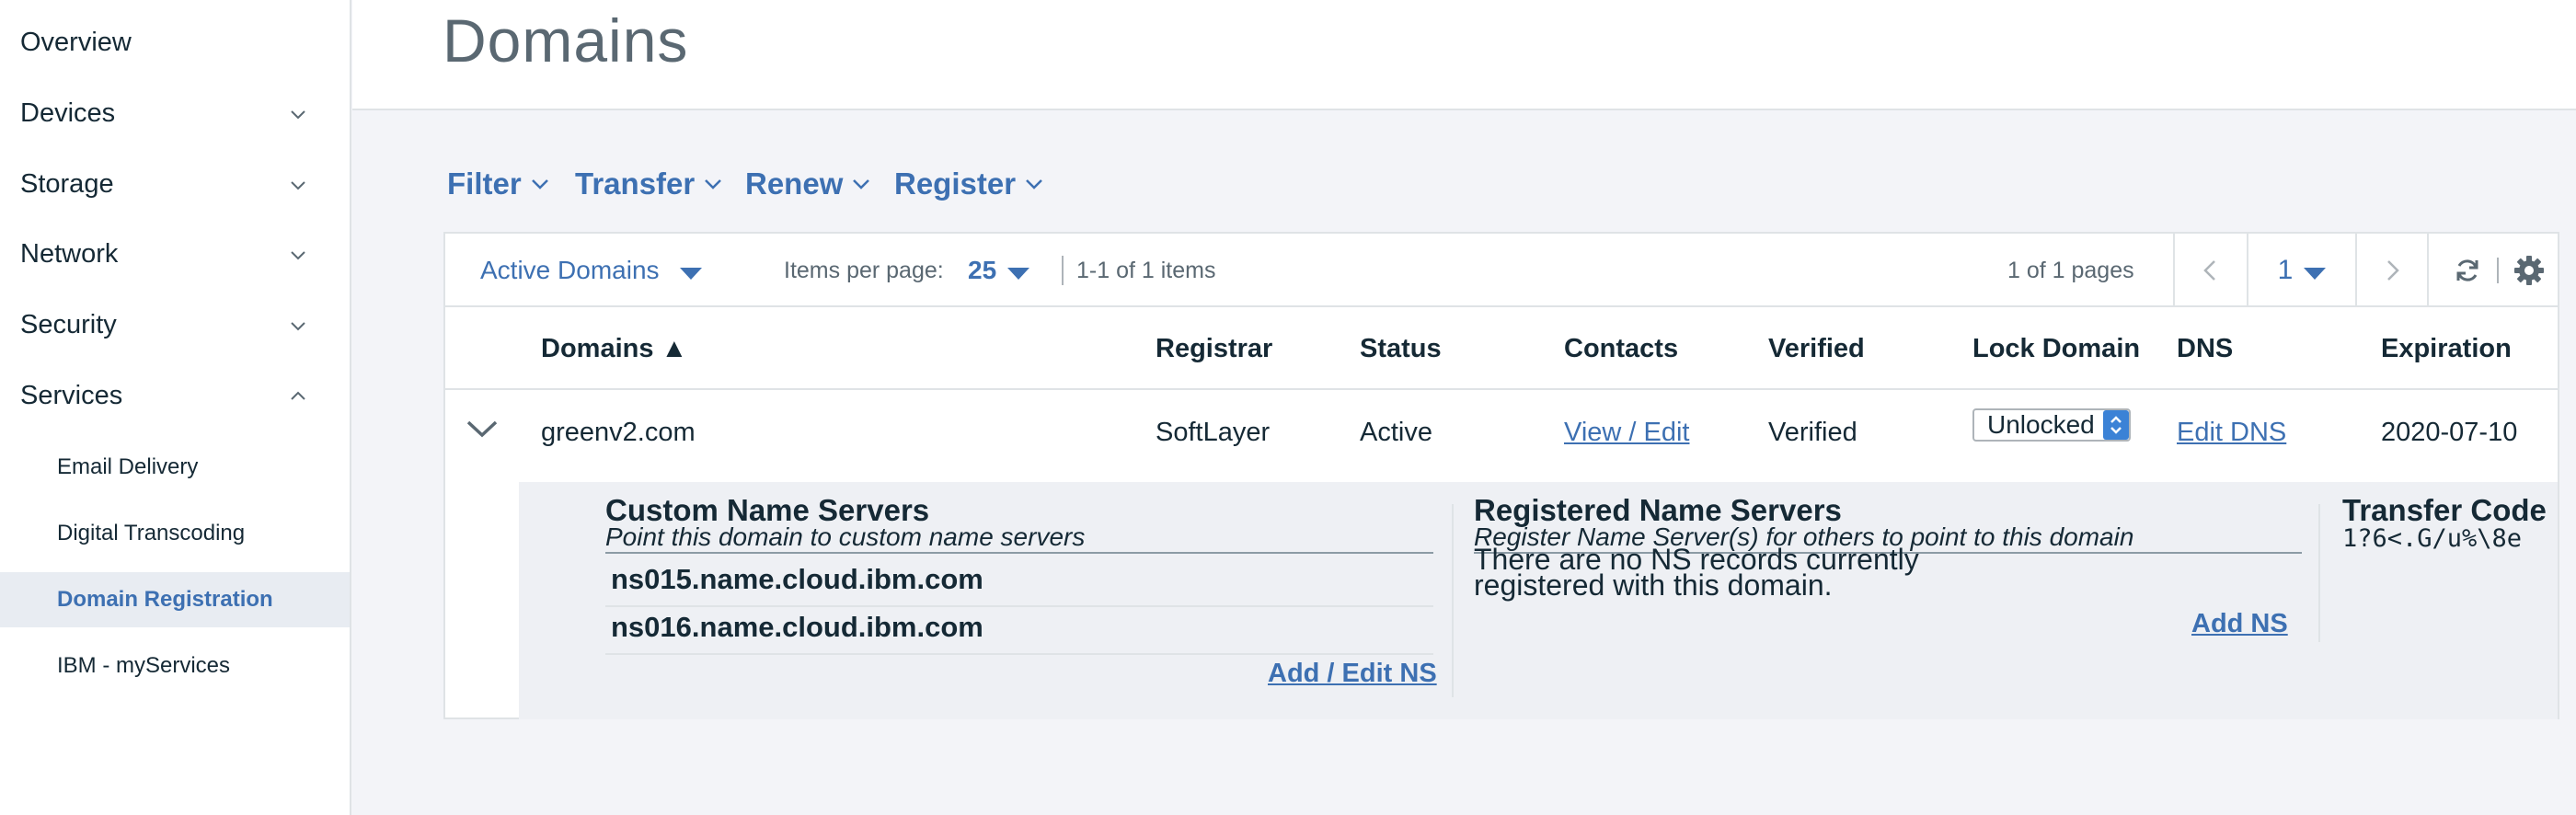 This screenshot has height=815, width=2576. I want to click on renew-menu: Renew, so click(808, 184).